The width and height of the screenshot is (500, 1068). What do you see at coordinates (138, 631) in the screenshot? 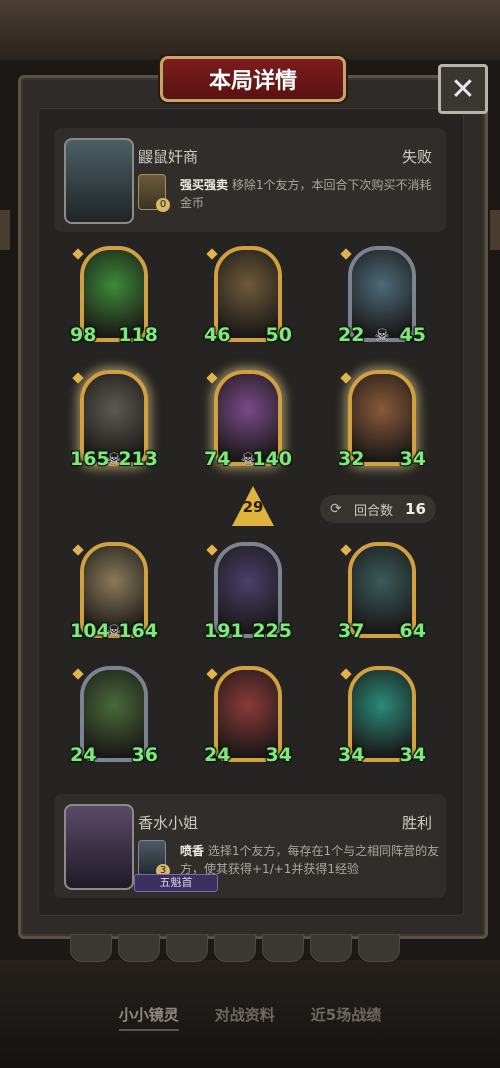
I see `unit-health: 164` at bounding box center [138, 631].